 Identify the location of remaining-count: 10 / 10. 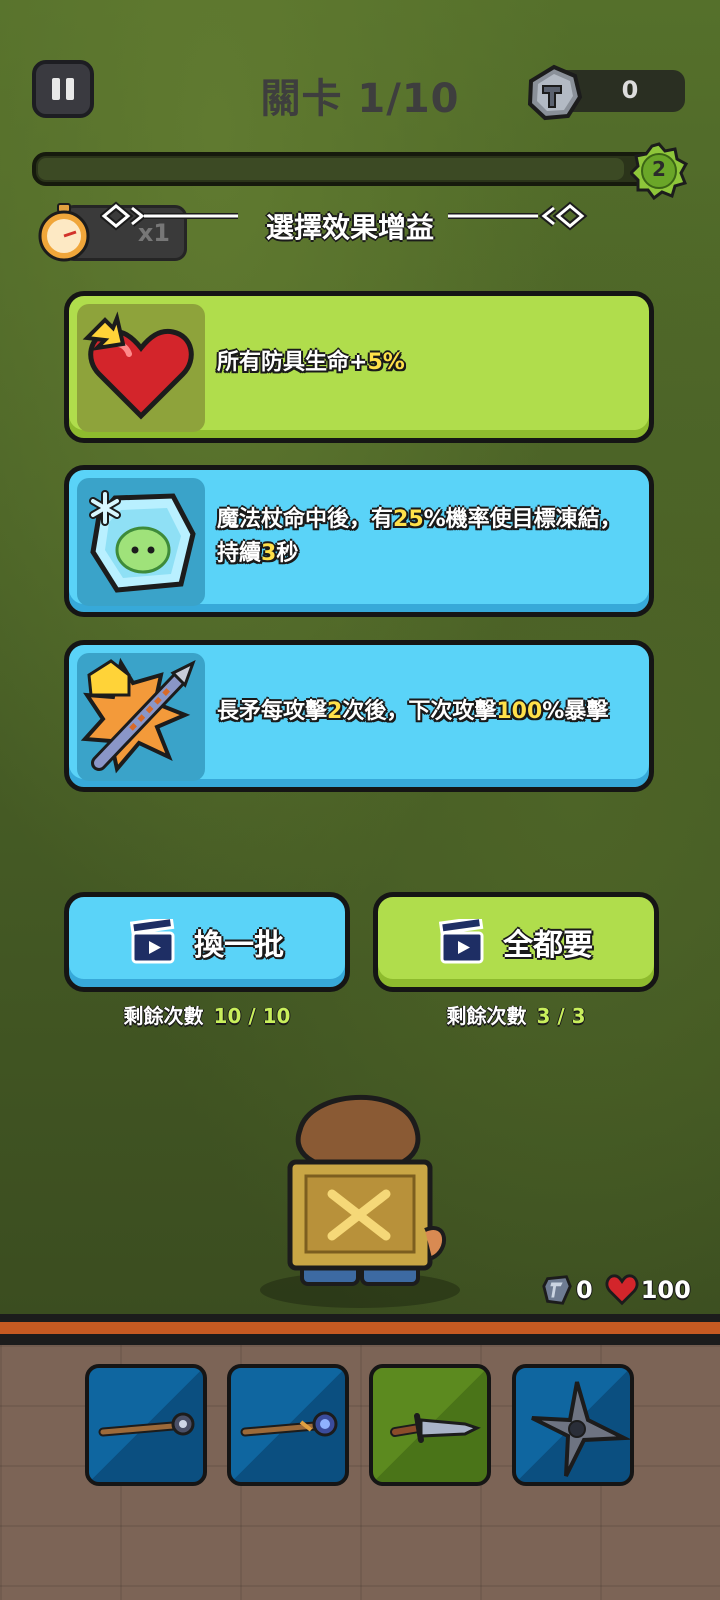
(252, 1016).